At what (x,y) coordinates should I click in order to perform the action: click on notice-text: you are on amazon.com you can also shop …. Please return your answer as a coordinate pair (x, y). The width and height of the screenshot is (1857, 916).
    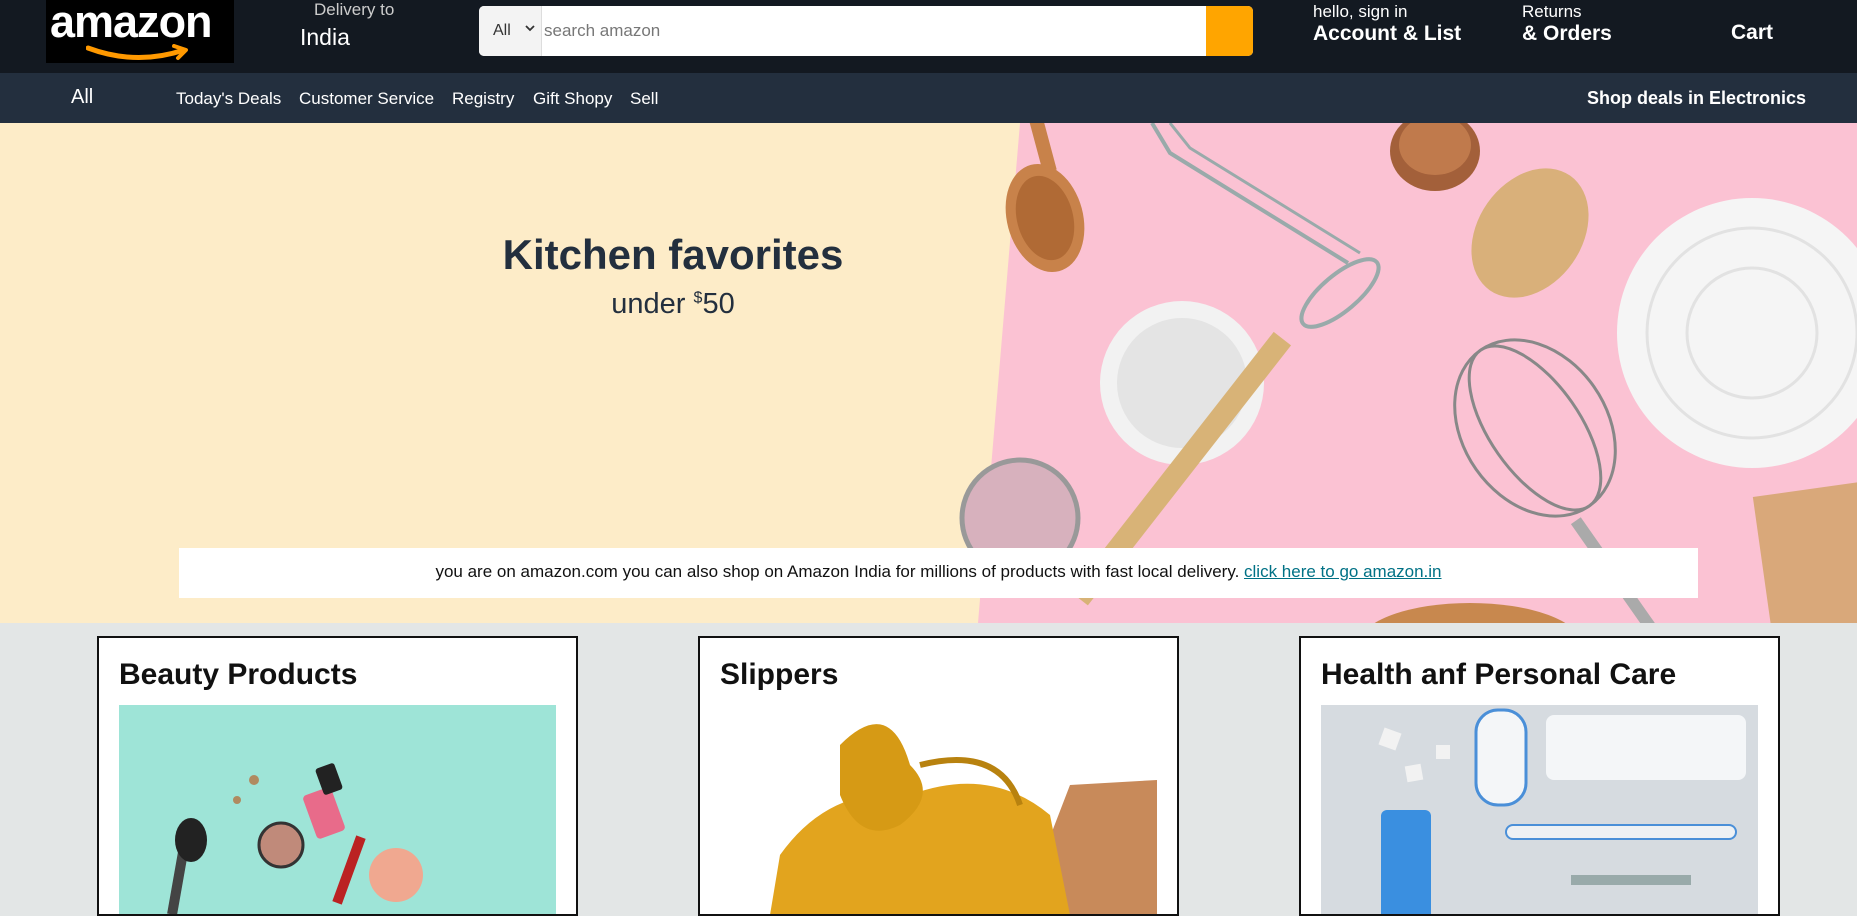
    Looking at the image, I should click on (840, 571).